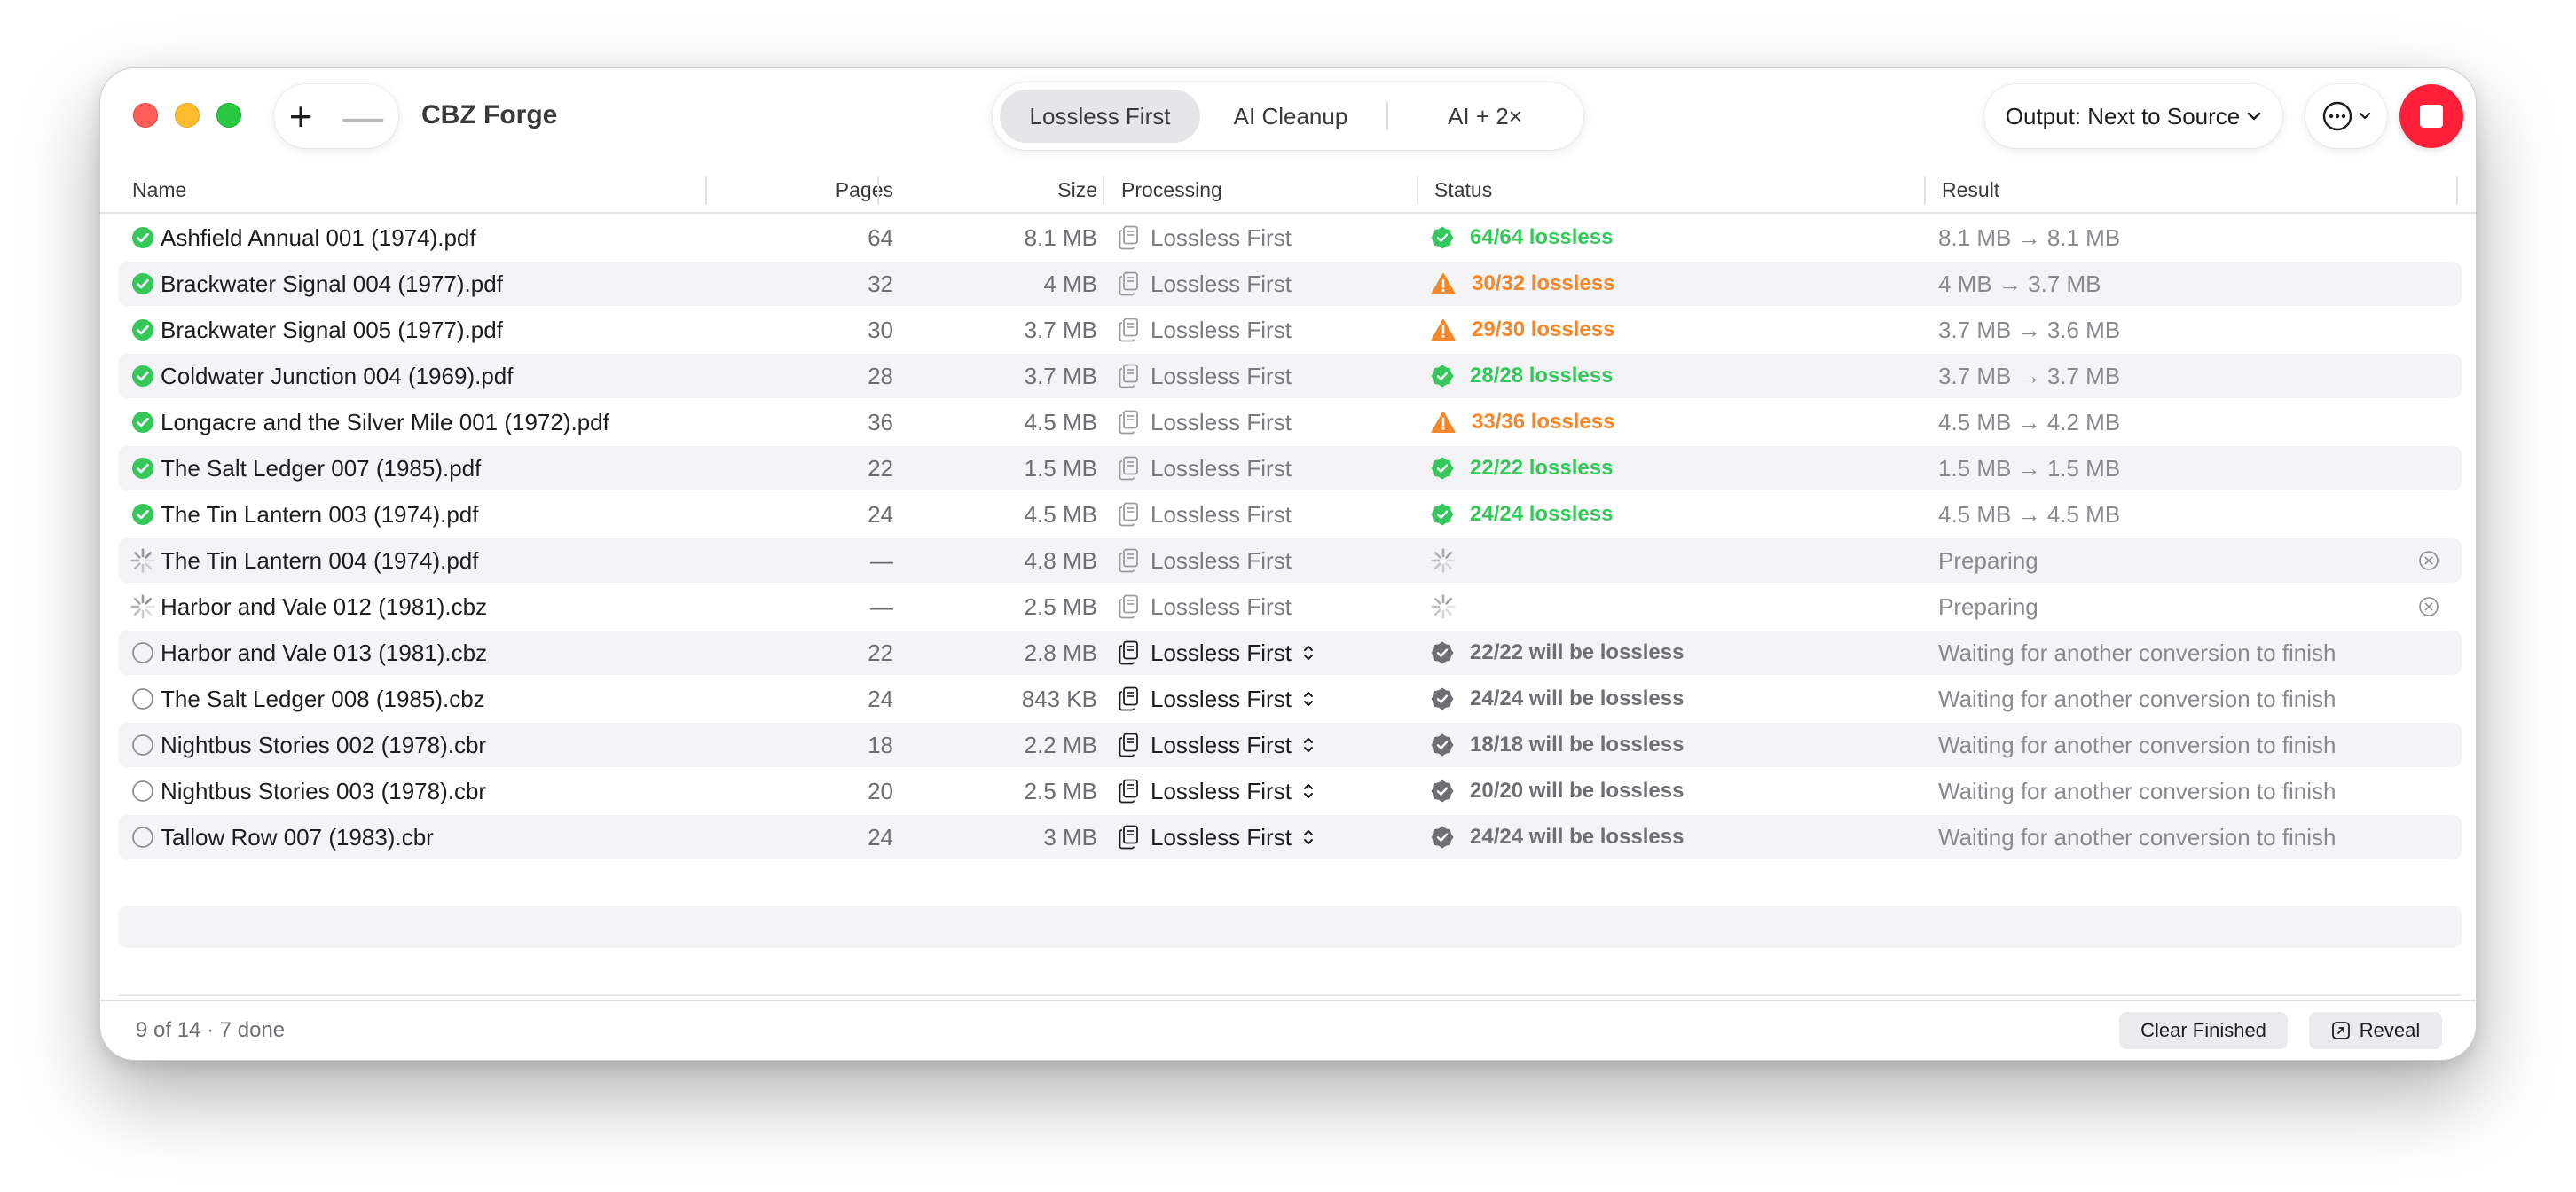 The height and width of the screenshot is (1192, 2576). What do you see at coordinates (1171, 190) in the screenshot?
I see `column-header-processing: Processing` at bounding box center [1171, 190].